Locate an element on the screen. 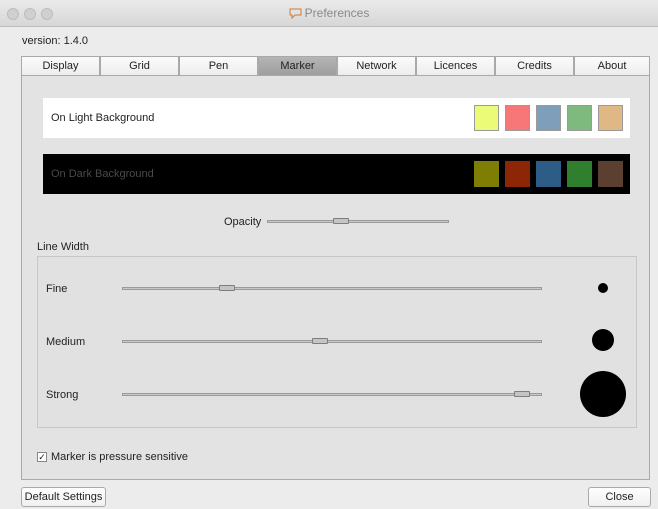 Image resolution: width=658 pixels, height=509 pixels. dark-swatch-blue is located at coordinates (548, 174).